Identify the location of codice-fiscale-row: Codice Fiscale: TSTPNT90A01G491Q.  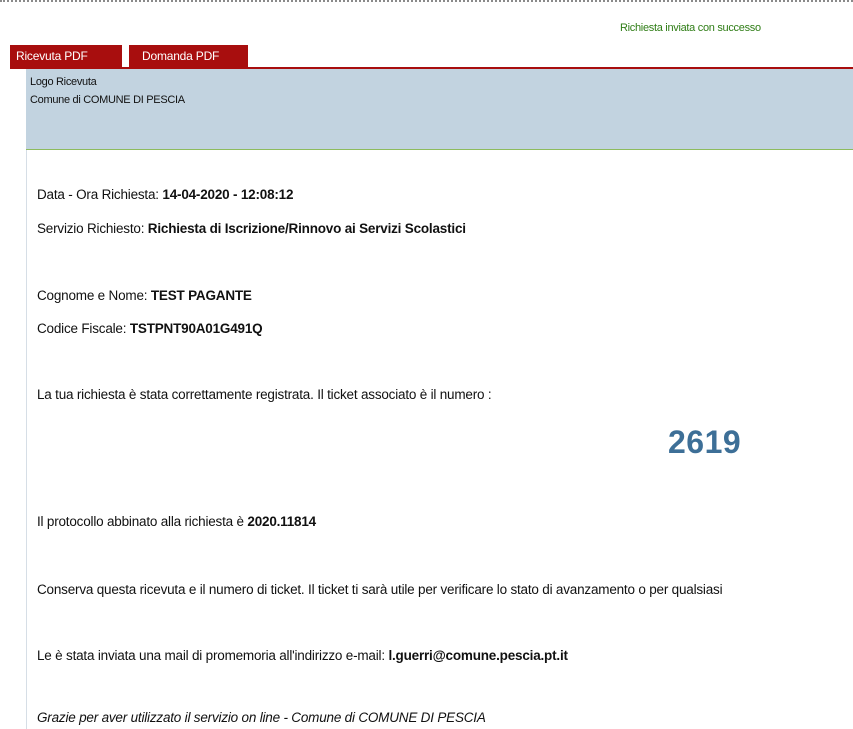
(150, 328).